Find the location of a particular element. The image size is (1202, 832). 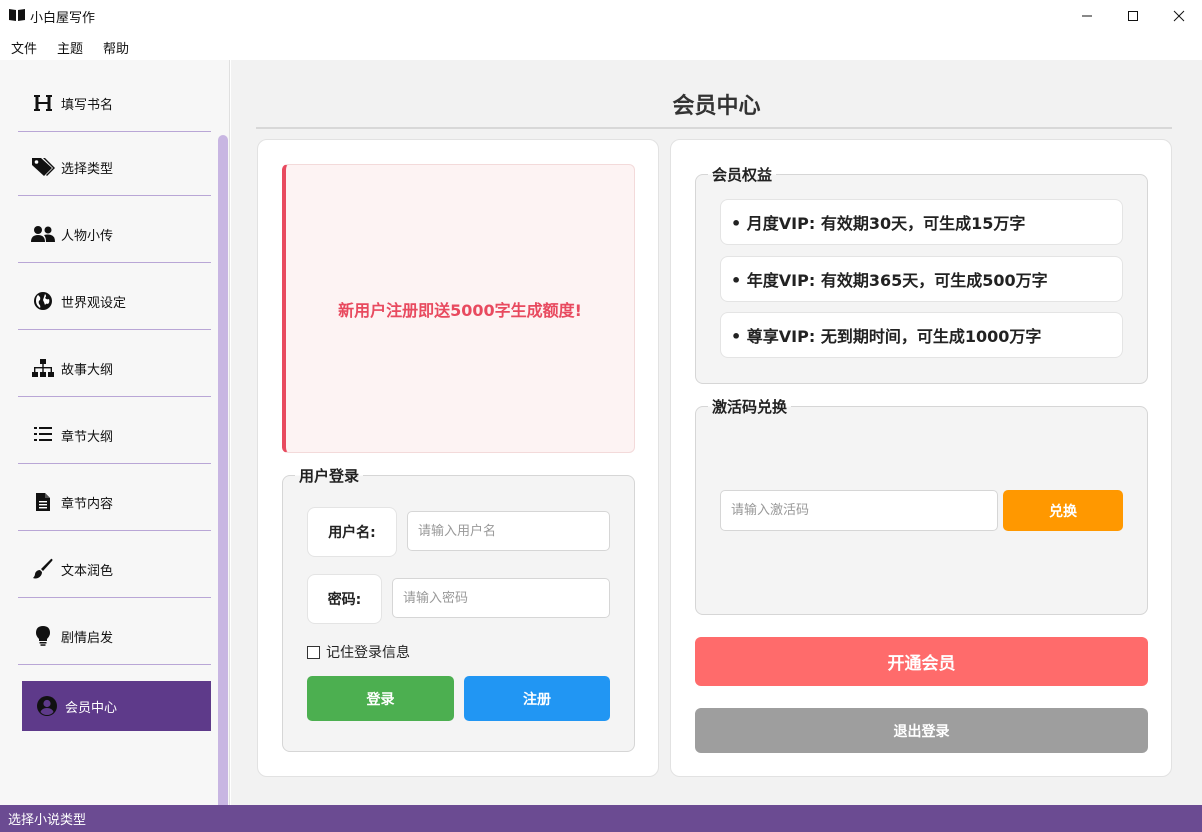

globe-icon is located at coordinates (43, 301).